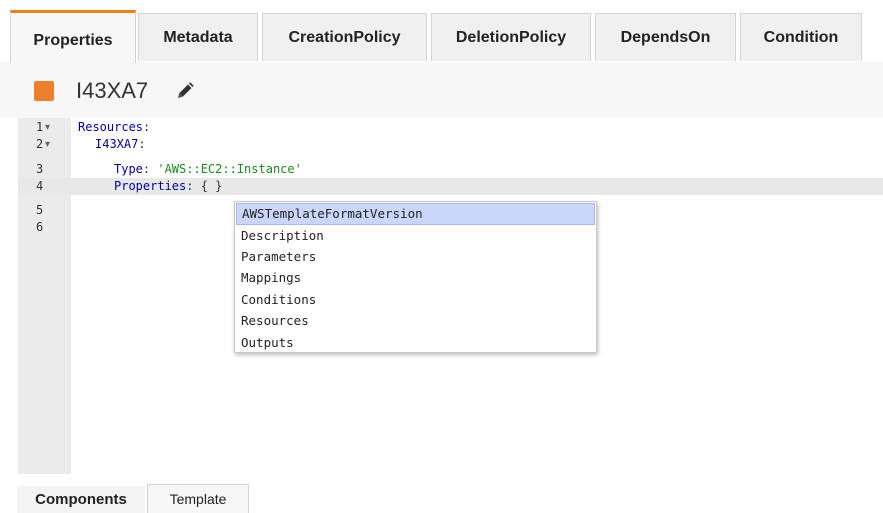 This screenshot has width=883, height=513. I want to click on tab-condition: Condition, so click(801, 37).